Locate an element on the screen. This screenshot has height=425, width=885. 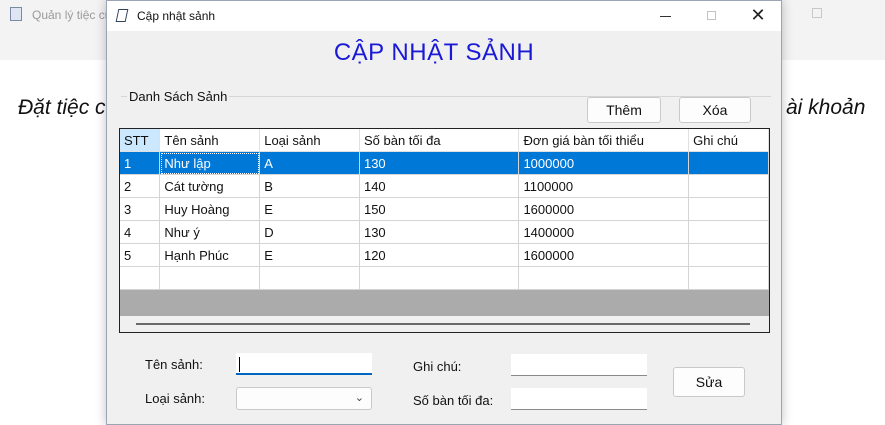
table-cell: Như lập is located at coordinates (210, 163).